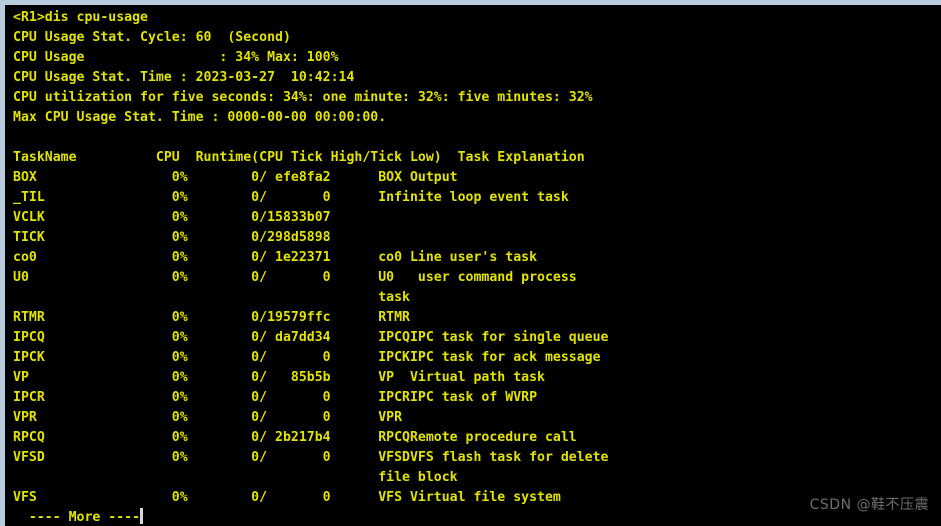 Image resolution: width=941 pixels, height=526 pixels. Describe the element at coordinates (208, 417) in the screenshot. I see `table-row: VPR 0% 0/ 0 VPR` at that location.